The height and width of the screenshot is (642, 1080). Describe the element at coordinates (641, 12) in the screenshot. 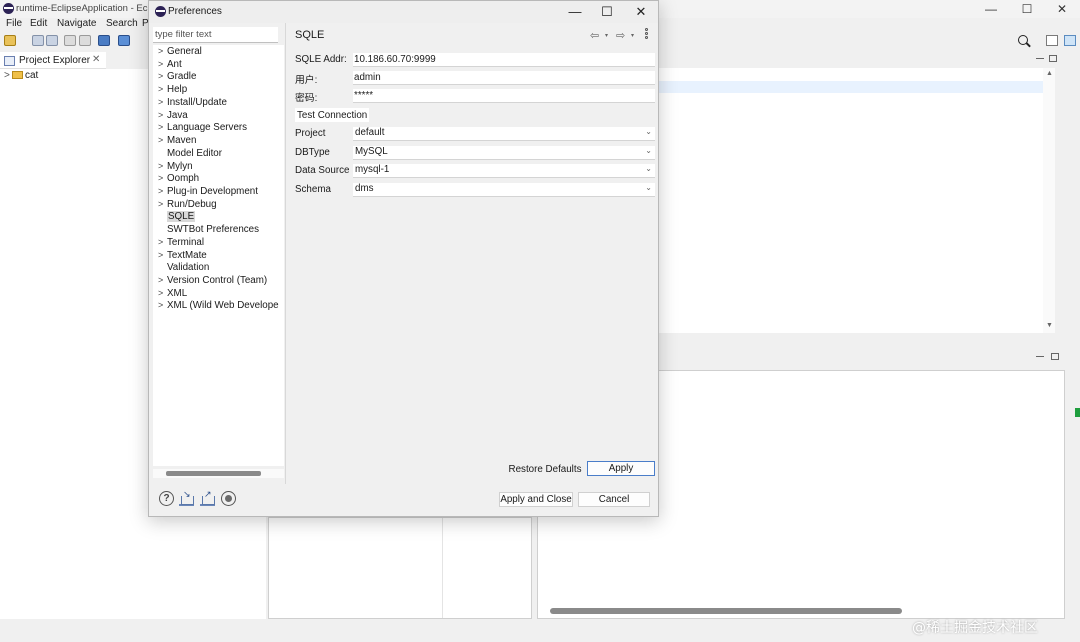

I see `dialog-close-button: ✕` at that location.